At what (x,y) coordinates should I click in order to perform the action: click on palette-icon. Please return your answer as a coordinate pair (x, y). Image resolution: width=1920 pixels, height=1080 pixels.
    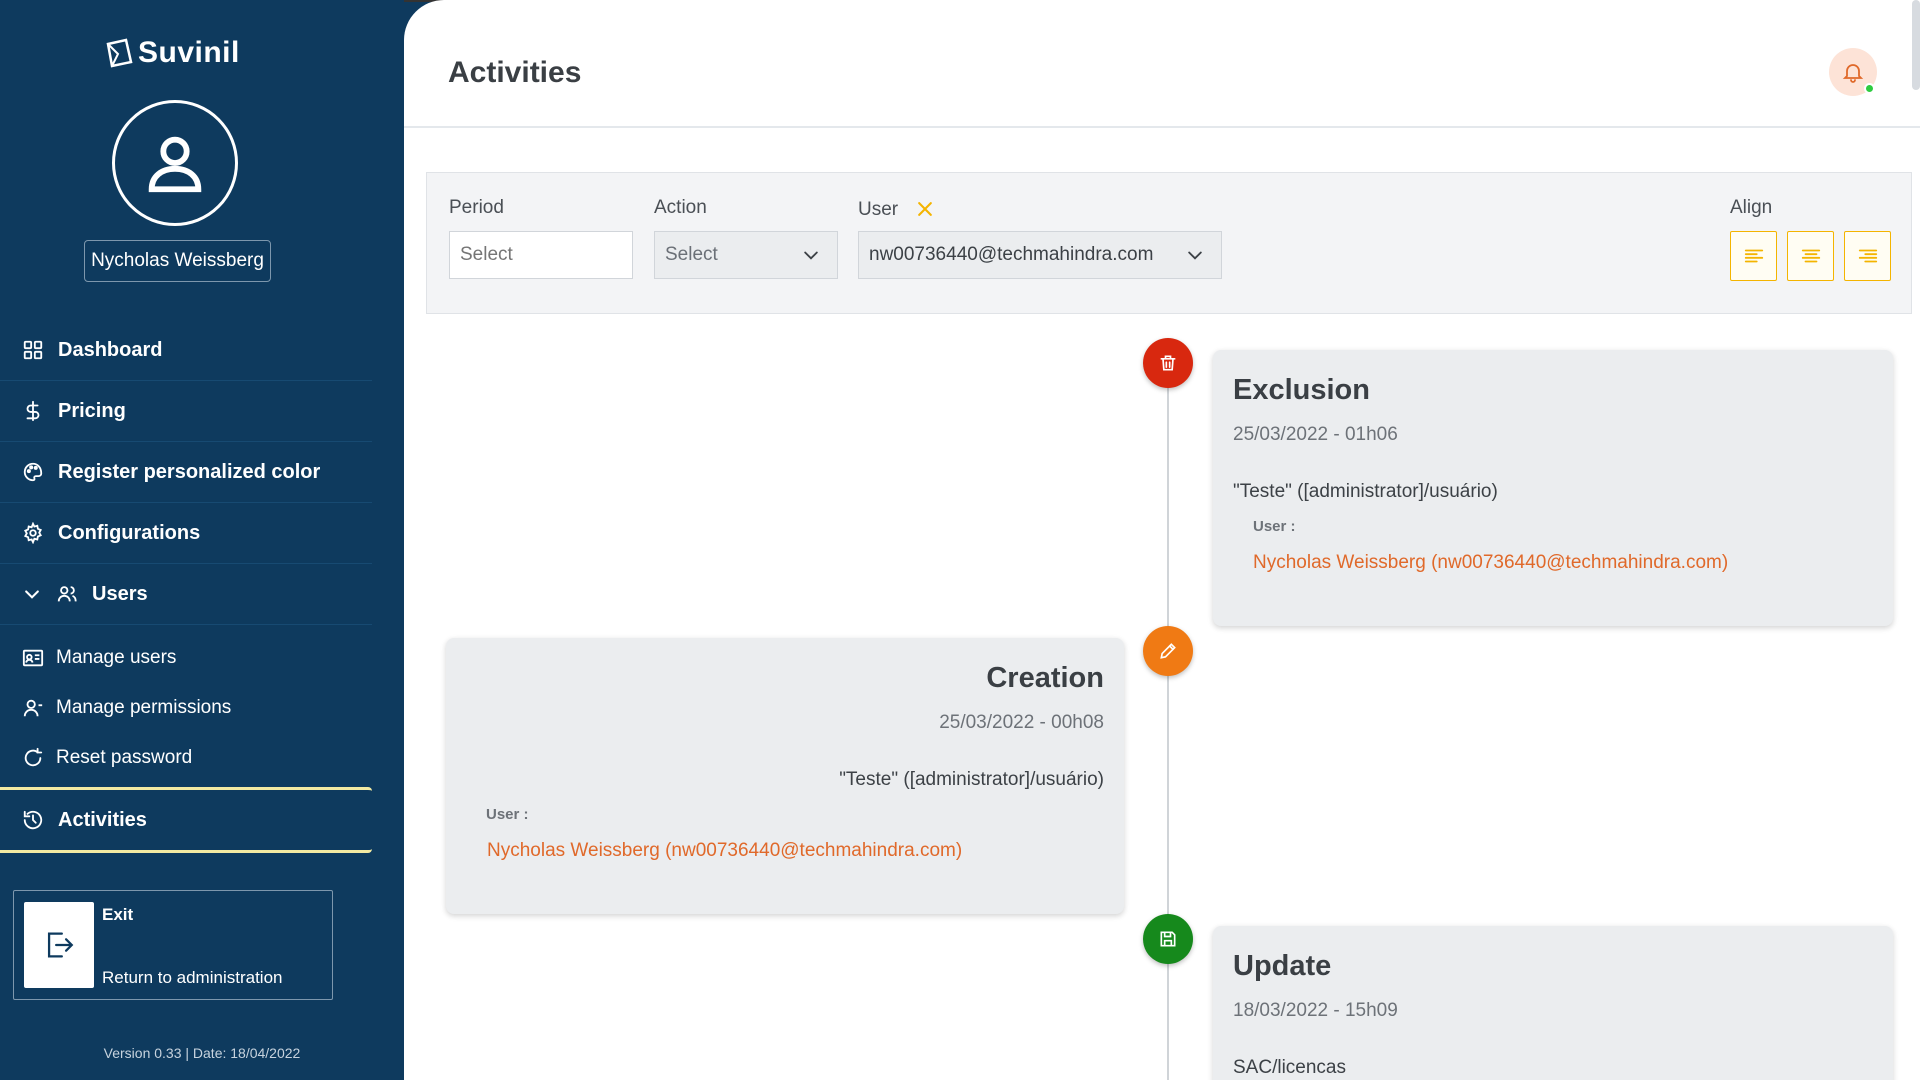
    Looking at the image, I should click on (33, 472).